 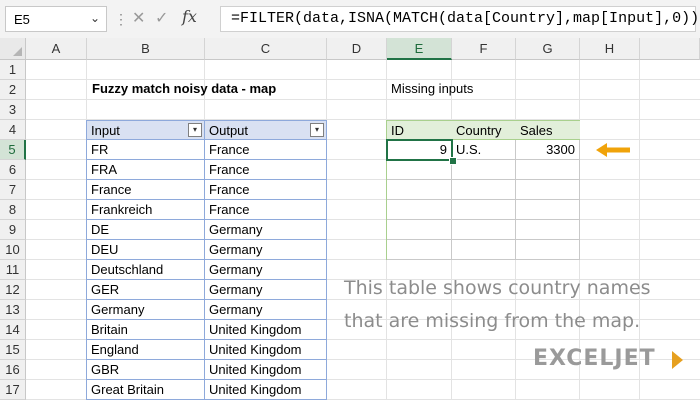 I want to click on row-header-11: 11, so click(x=13, y=270).